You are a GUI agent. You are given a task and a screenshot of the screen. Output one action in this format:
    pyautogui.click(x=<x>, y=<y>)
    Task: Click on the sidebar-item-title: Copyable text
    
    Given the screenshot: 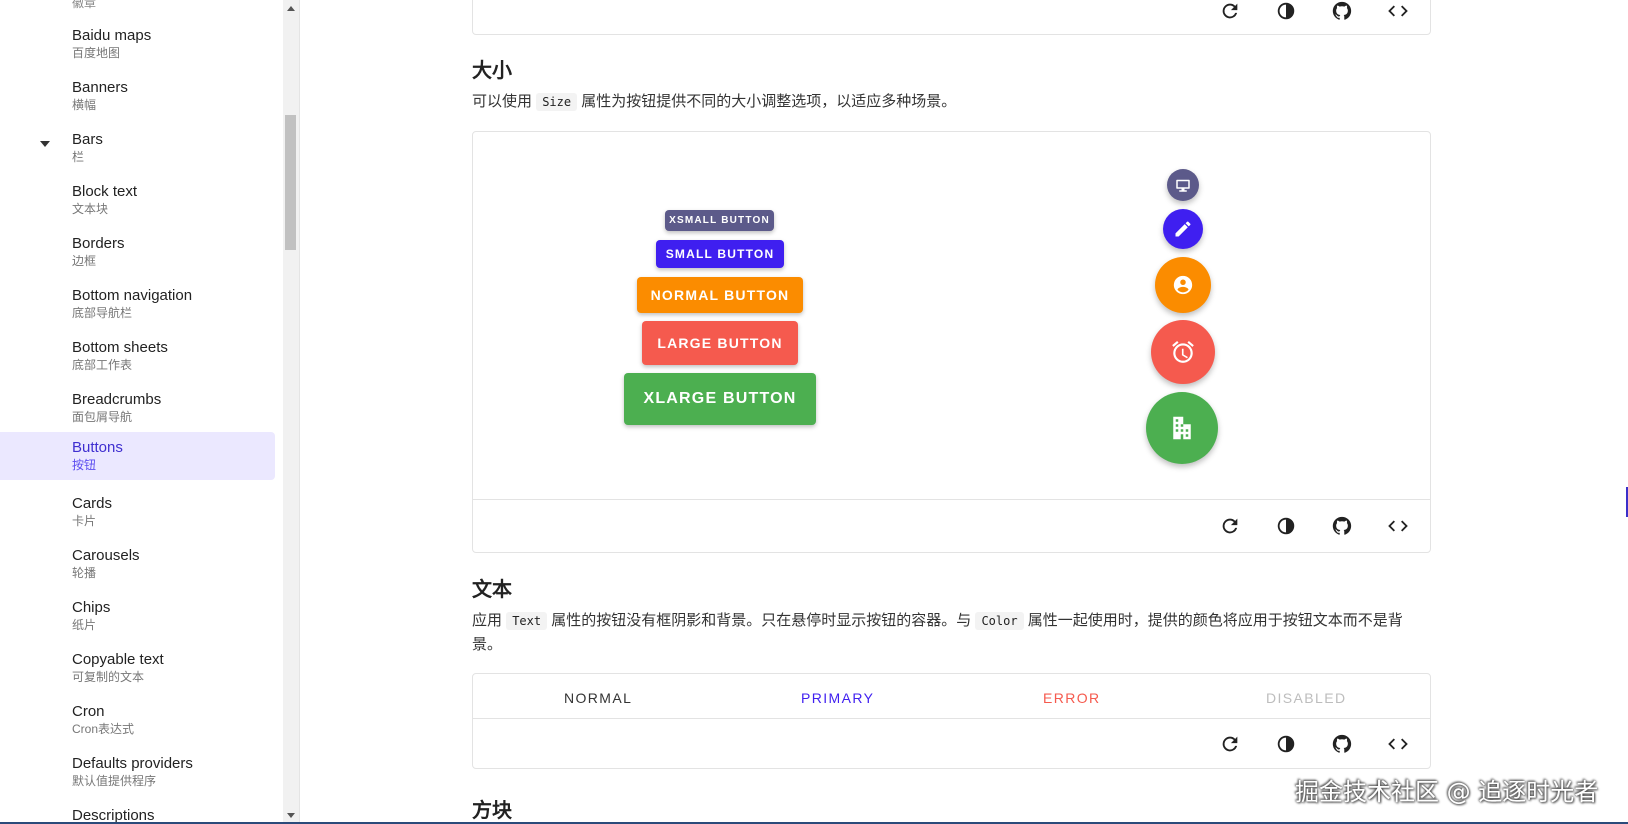 What is the action you would take?
    pyautogui.click(x=118, y=659)
    